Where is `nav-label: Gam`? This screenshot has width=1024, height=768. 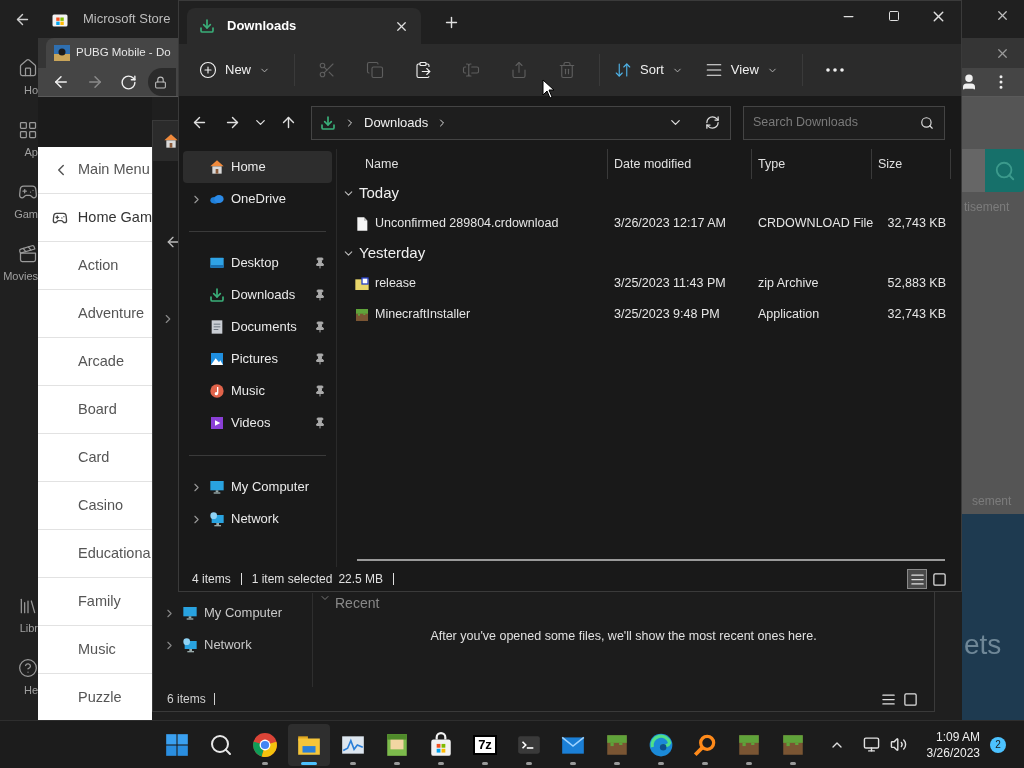
nav-label: Gam is located at coordinates (26, 214).